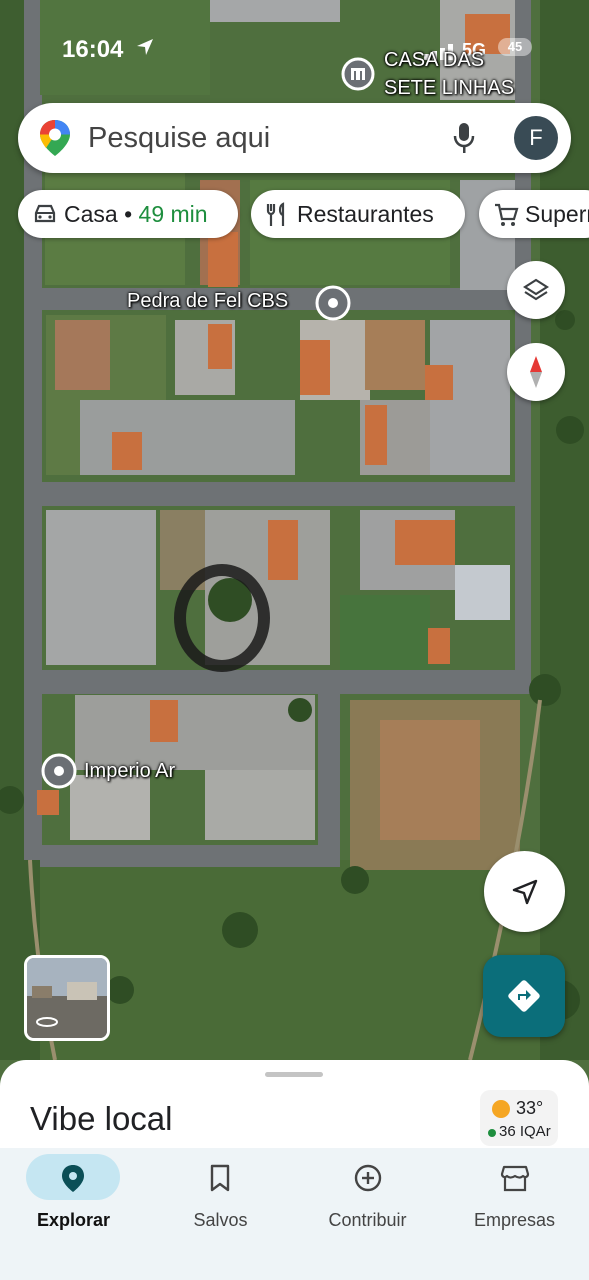 Image resolution: width=589 pixels, height=1280 pixels. What do you see at coordinates (358, 74) in the screenshot?
I see `building-pin-icon` at bounding box center [358, 74].